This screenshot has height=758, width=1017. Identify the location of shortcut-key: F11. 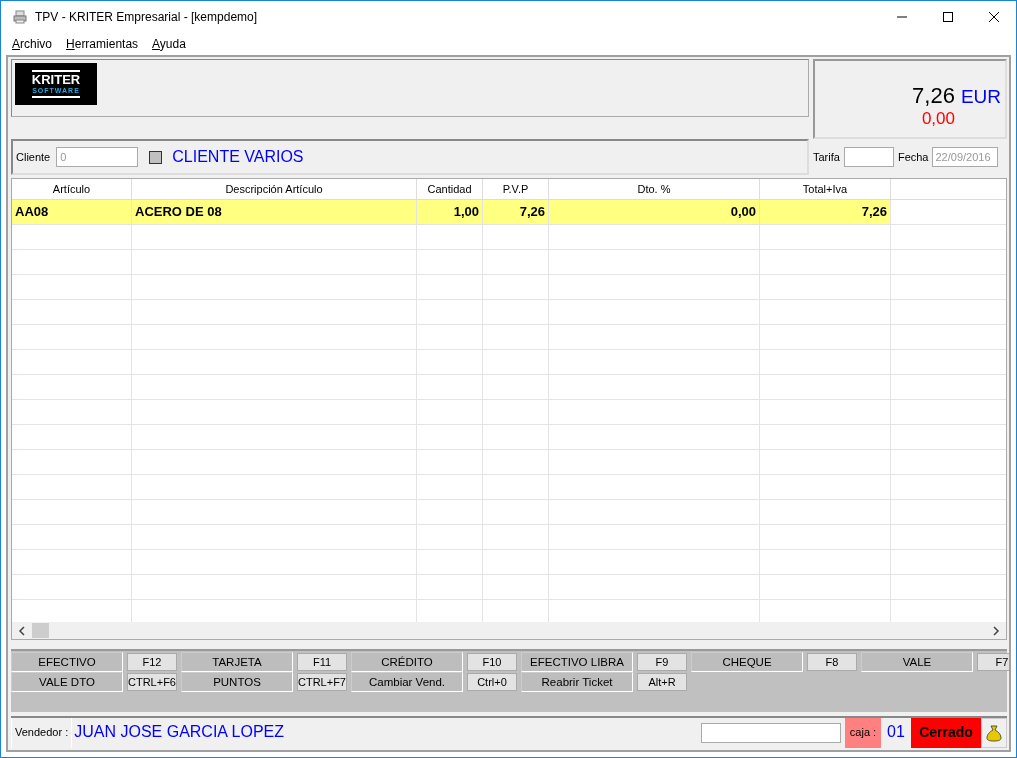
(322, 662).